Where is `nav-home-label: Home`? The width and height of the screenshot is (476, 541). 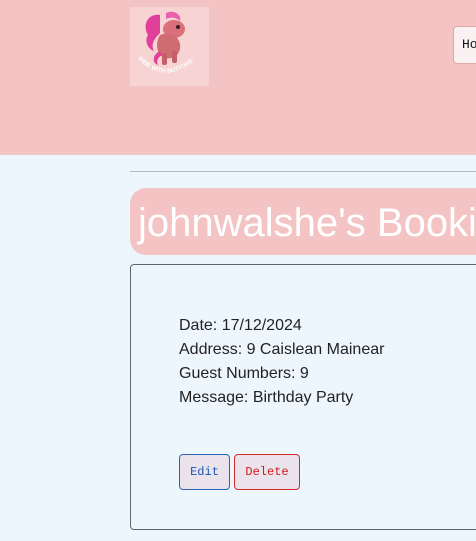 nav-home-label: Home is located at coordinates (469, 44).